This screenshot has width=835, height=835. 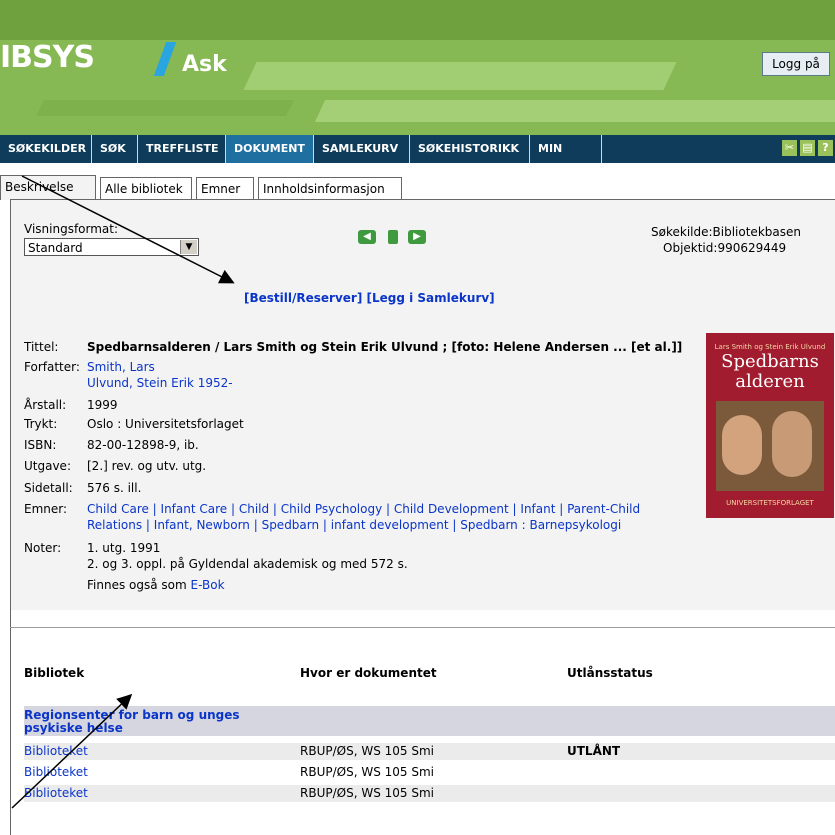 I want to click on tab-beskrivelse: Beskrivelse, so click(x=48, y=187).